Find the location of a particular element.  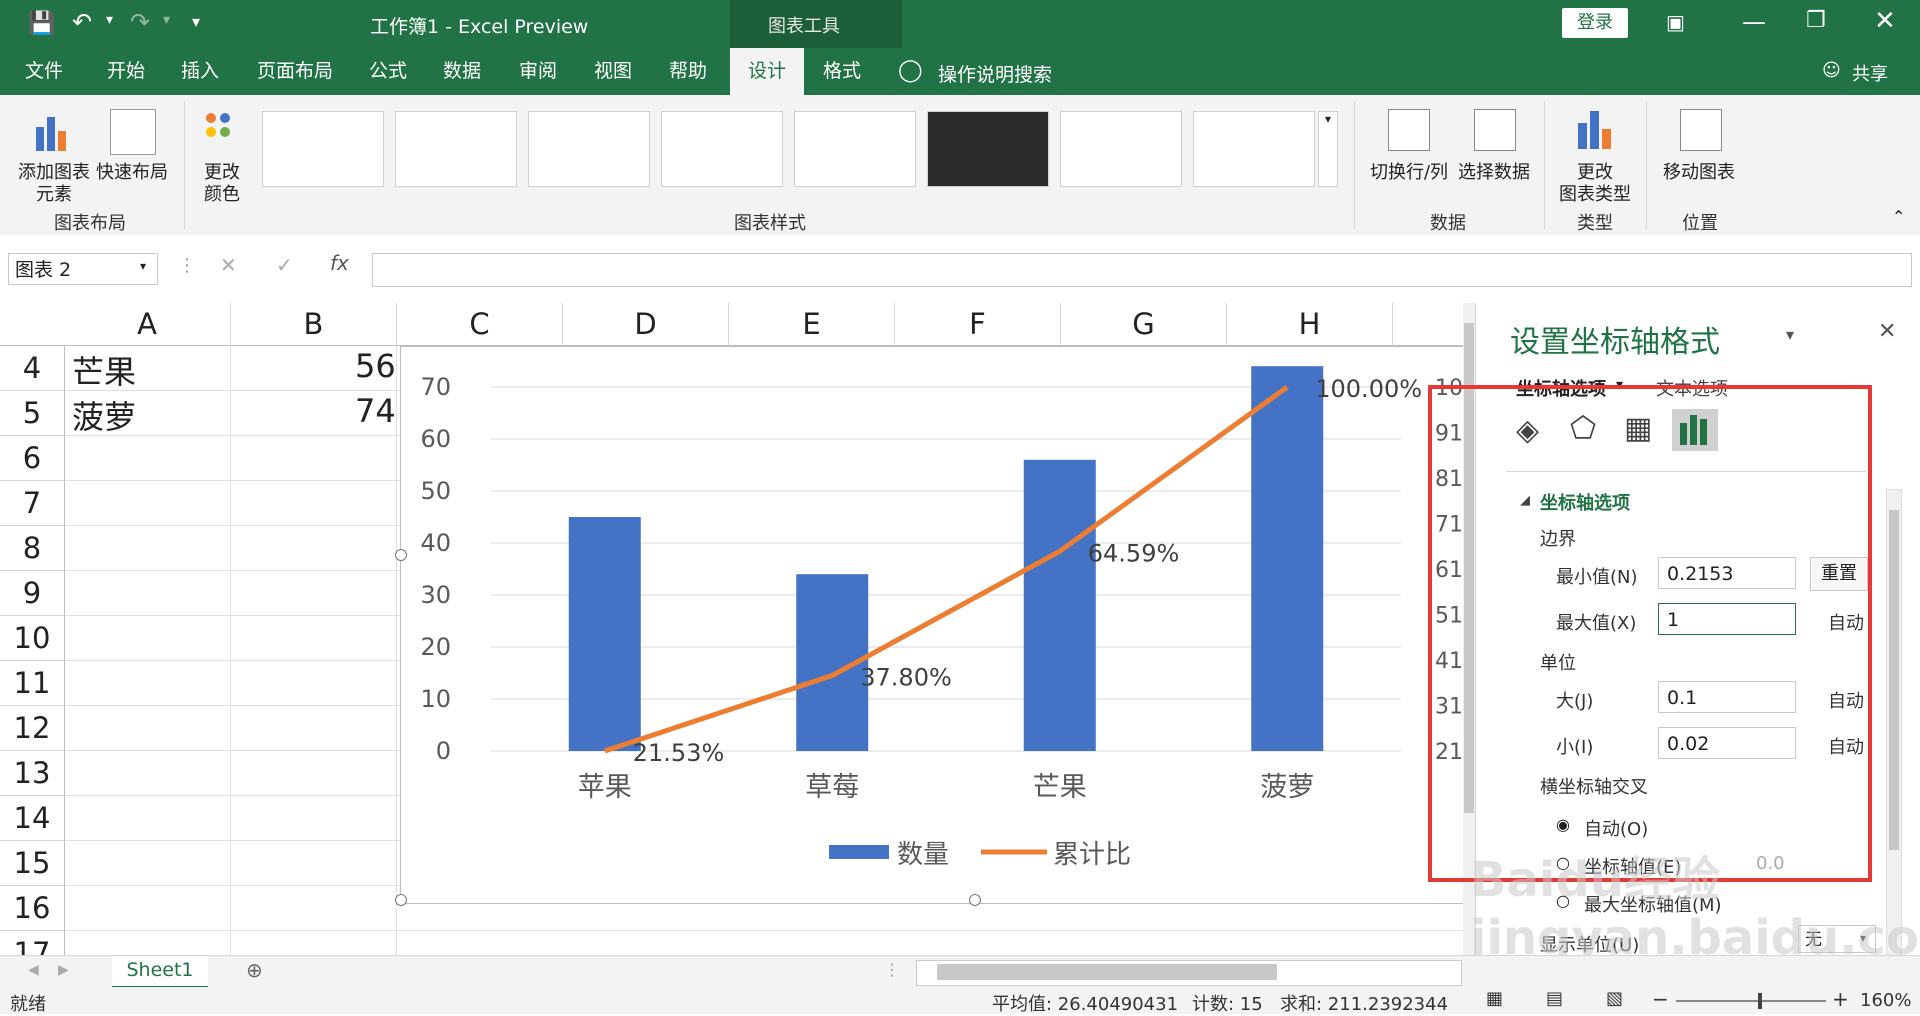

pane-close-icon: ✕ is located at coordinates (1887, 331).